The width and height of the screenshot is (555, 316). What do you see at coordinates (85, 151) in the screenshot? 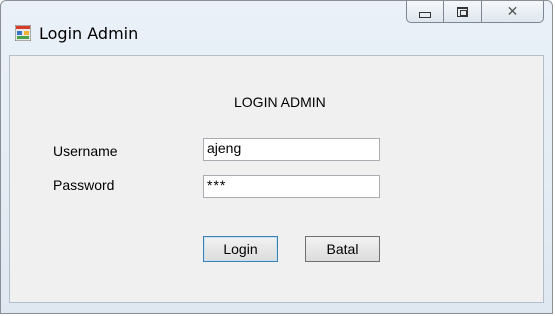
I see `username-label: Username` at bounding box center [85, 151].